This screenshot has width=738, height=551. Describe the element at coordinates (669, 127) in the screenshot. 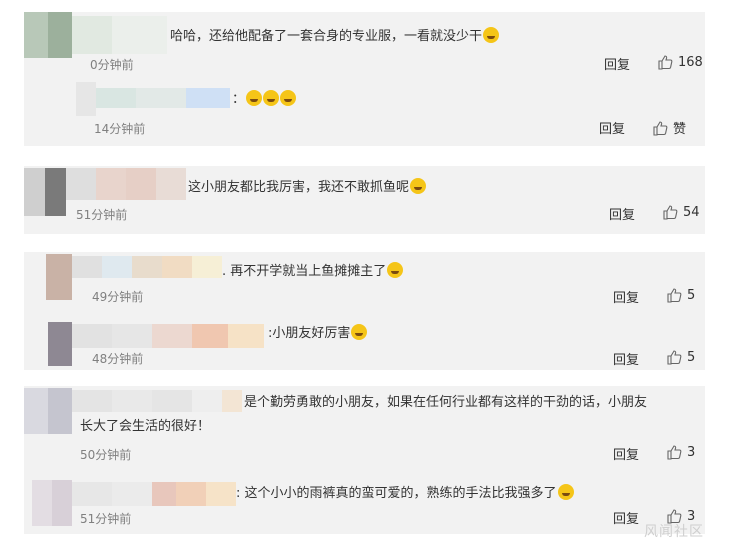

I see `like-button: 赞` at that location.